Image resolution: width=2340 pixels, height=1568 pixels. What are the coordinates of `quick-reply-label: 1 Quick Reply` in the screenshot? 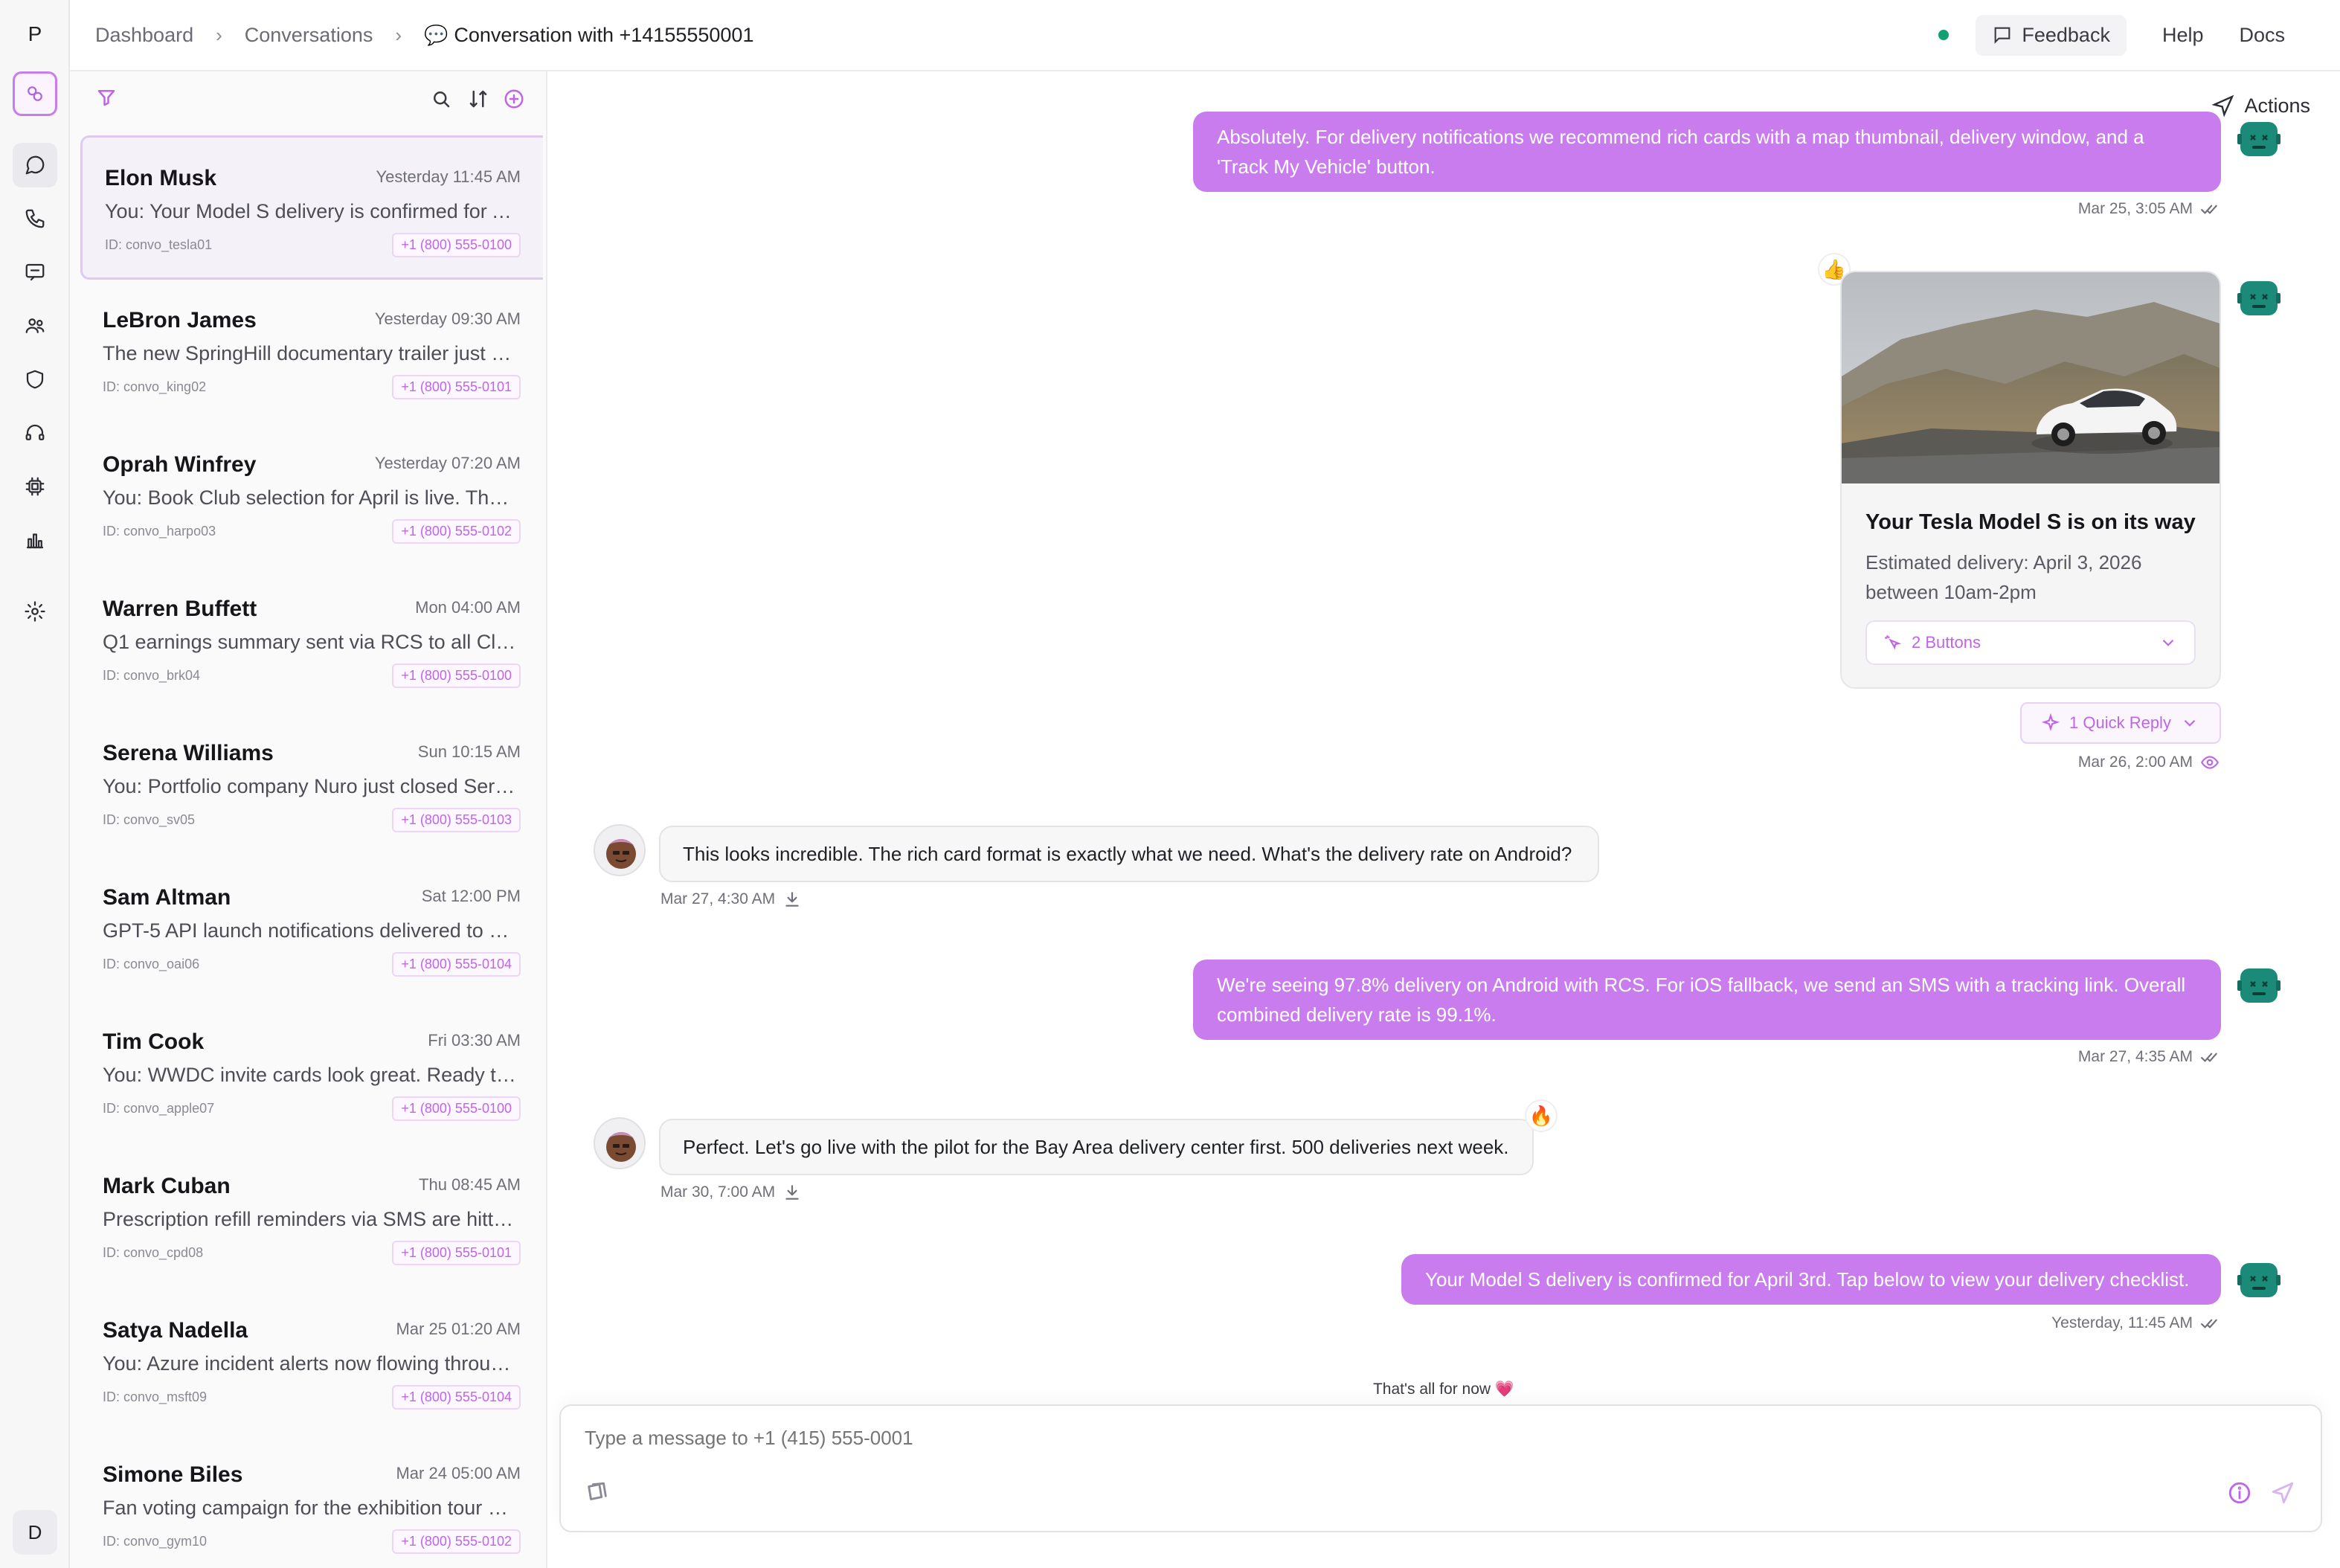 It's located at (2120, 722).